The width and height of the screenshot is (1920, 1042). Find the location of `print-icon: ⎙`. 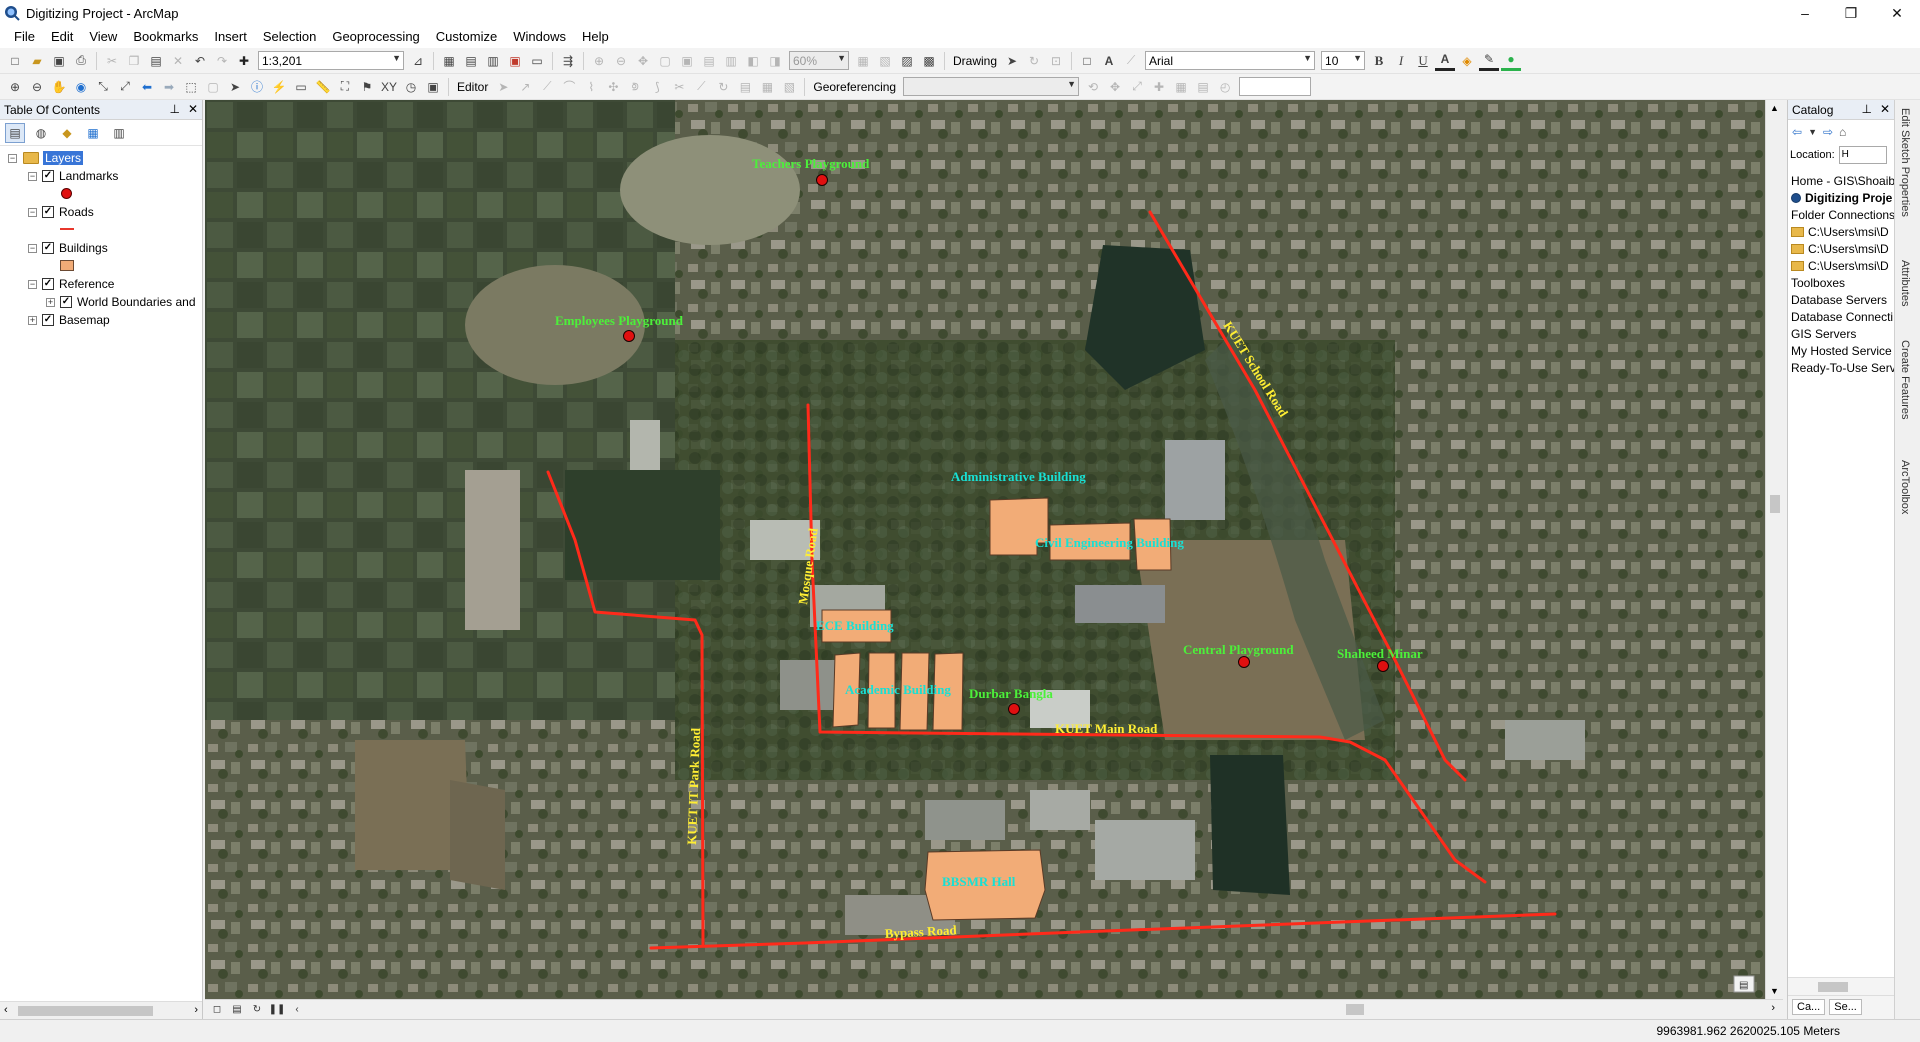

print-icon: ⎙ is located at coordinates (81, 61).